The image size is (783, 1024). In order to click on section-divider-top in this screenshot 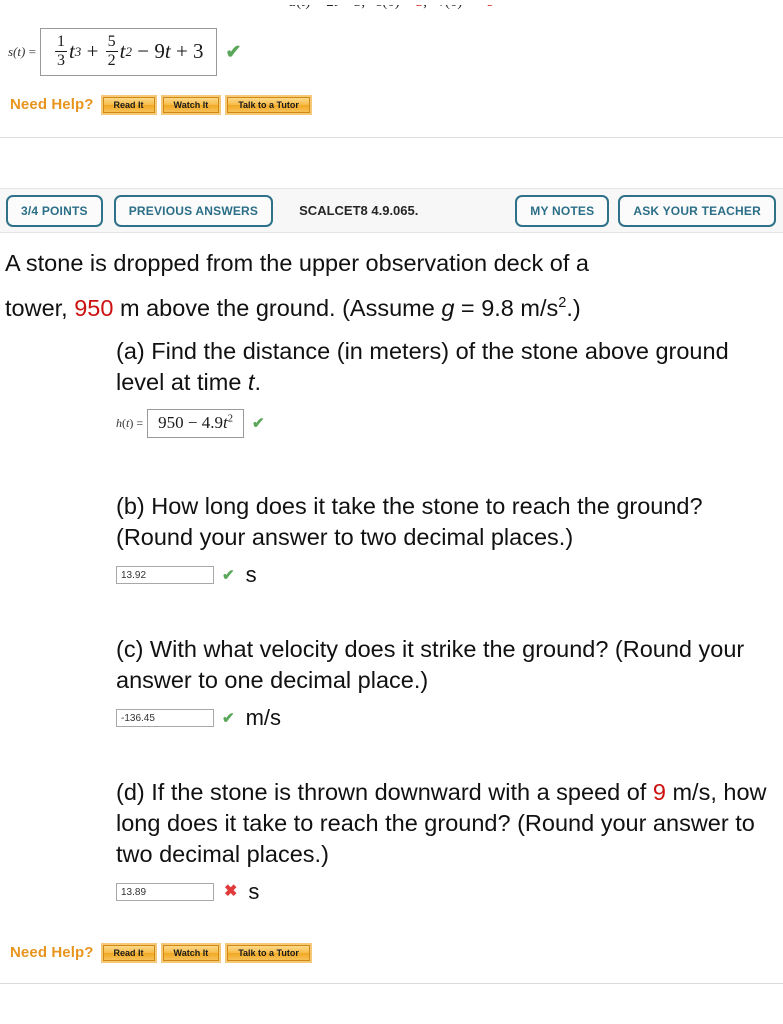, I will do `click(391, 137)`.